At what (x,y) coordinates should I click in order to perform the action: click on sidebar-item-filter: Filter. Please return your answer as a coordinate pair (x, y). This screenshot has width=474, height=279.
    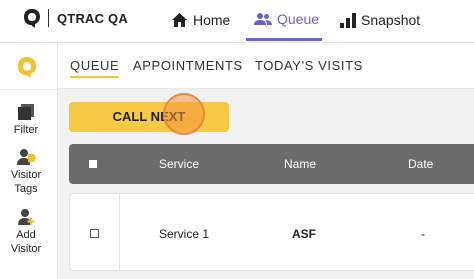
    Looking at the image, I should click on (26, 120).